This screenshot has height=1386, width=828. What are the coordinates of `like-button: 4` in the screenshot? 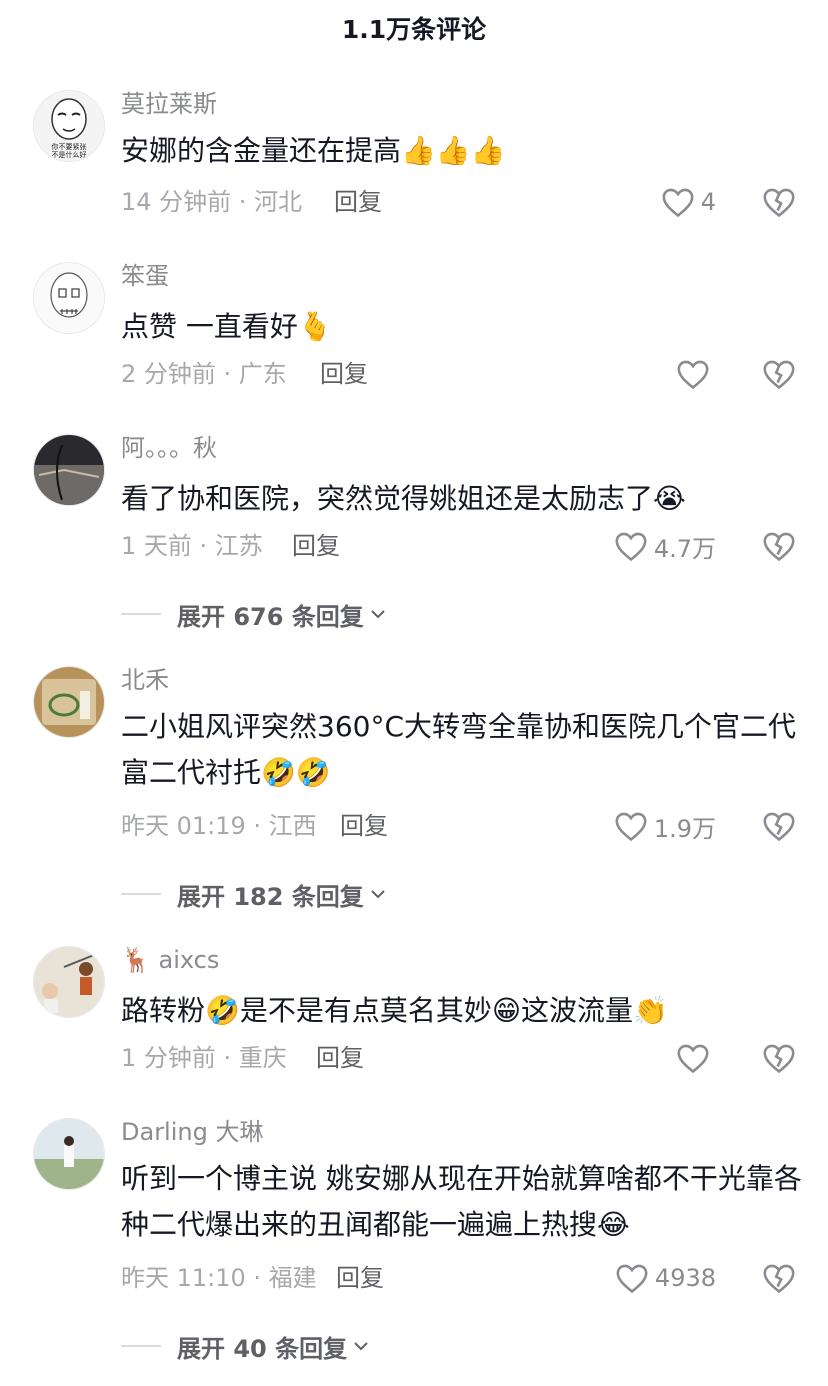 It's located at (688, 202).